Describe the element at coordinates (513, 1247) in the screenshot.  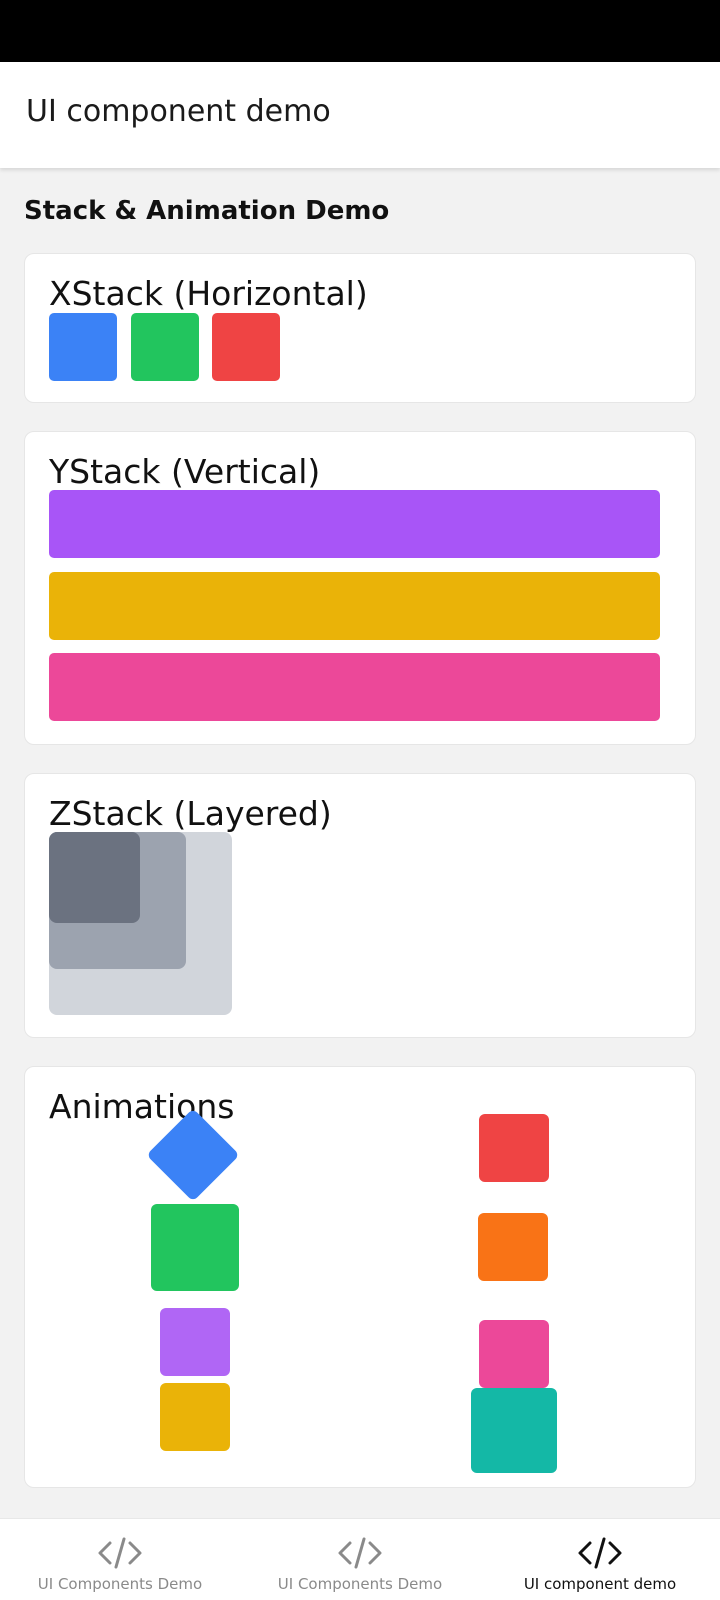
I see `anim-box-orange` at that location.